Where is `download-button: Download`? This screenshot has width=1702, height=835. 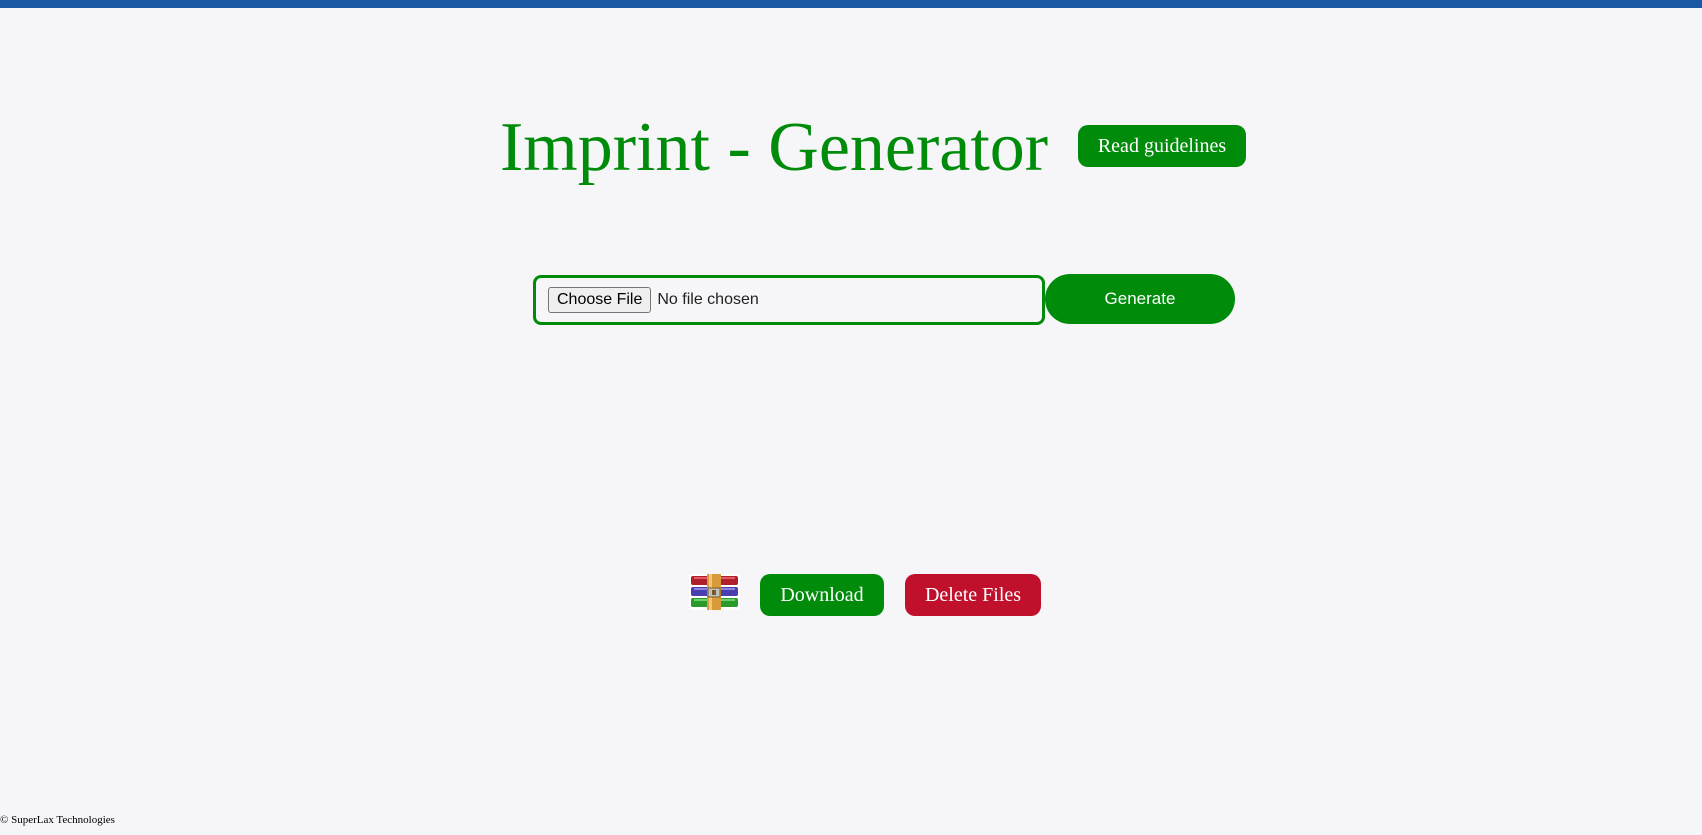 download-button: Download is located at coordinates (822, 595).